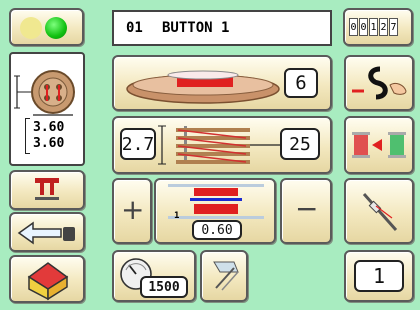 This screenshot has width=420, height=310. I want to click on needle-icon, so click(380, 212).